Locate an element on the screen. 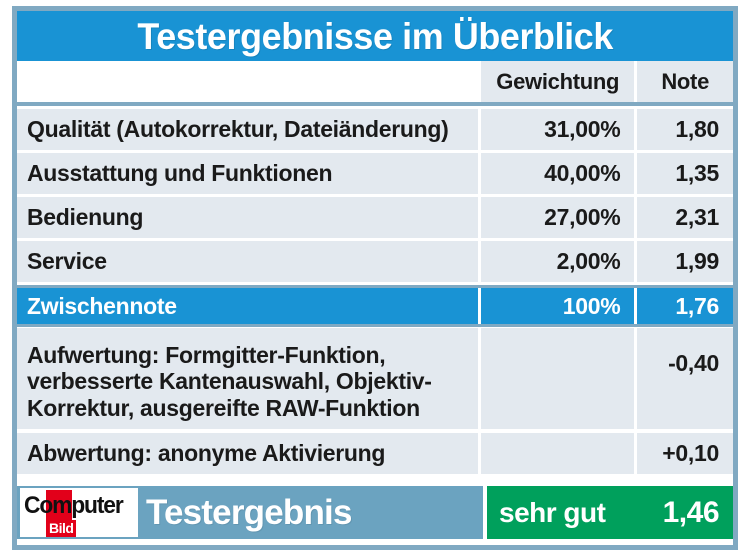  row-label-cell: Bedienung is located at coordinates (247, 217).